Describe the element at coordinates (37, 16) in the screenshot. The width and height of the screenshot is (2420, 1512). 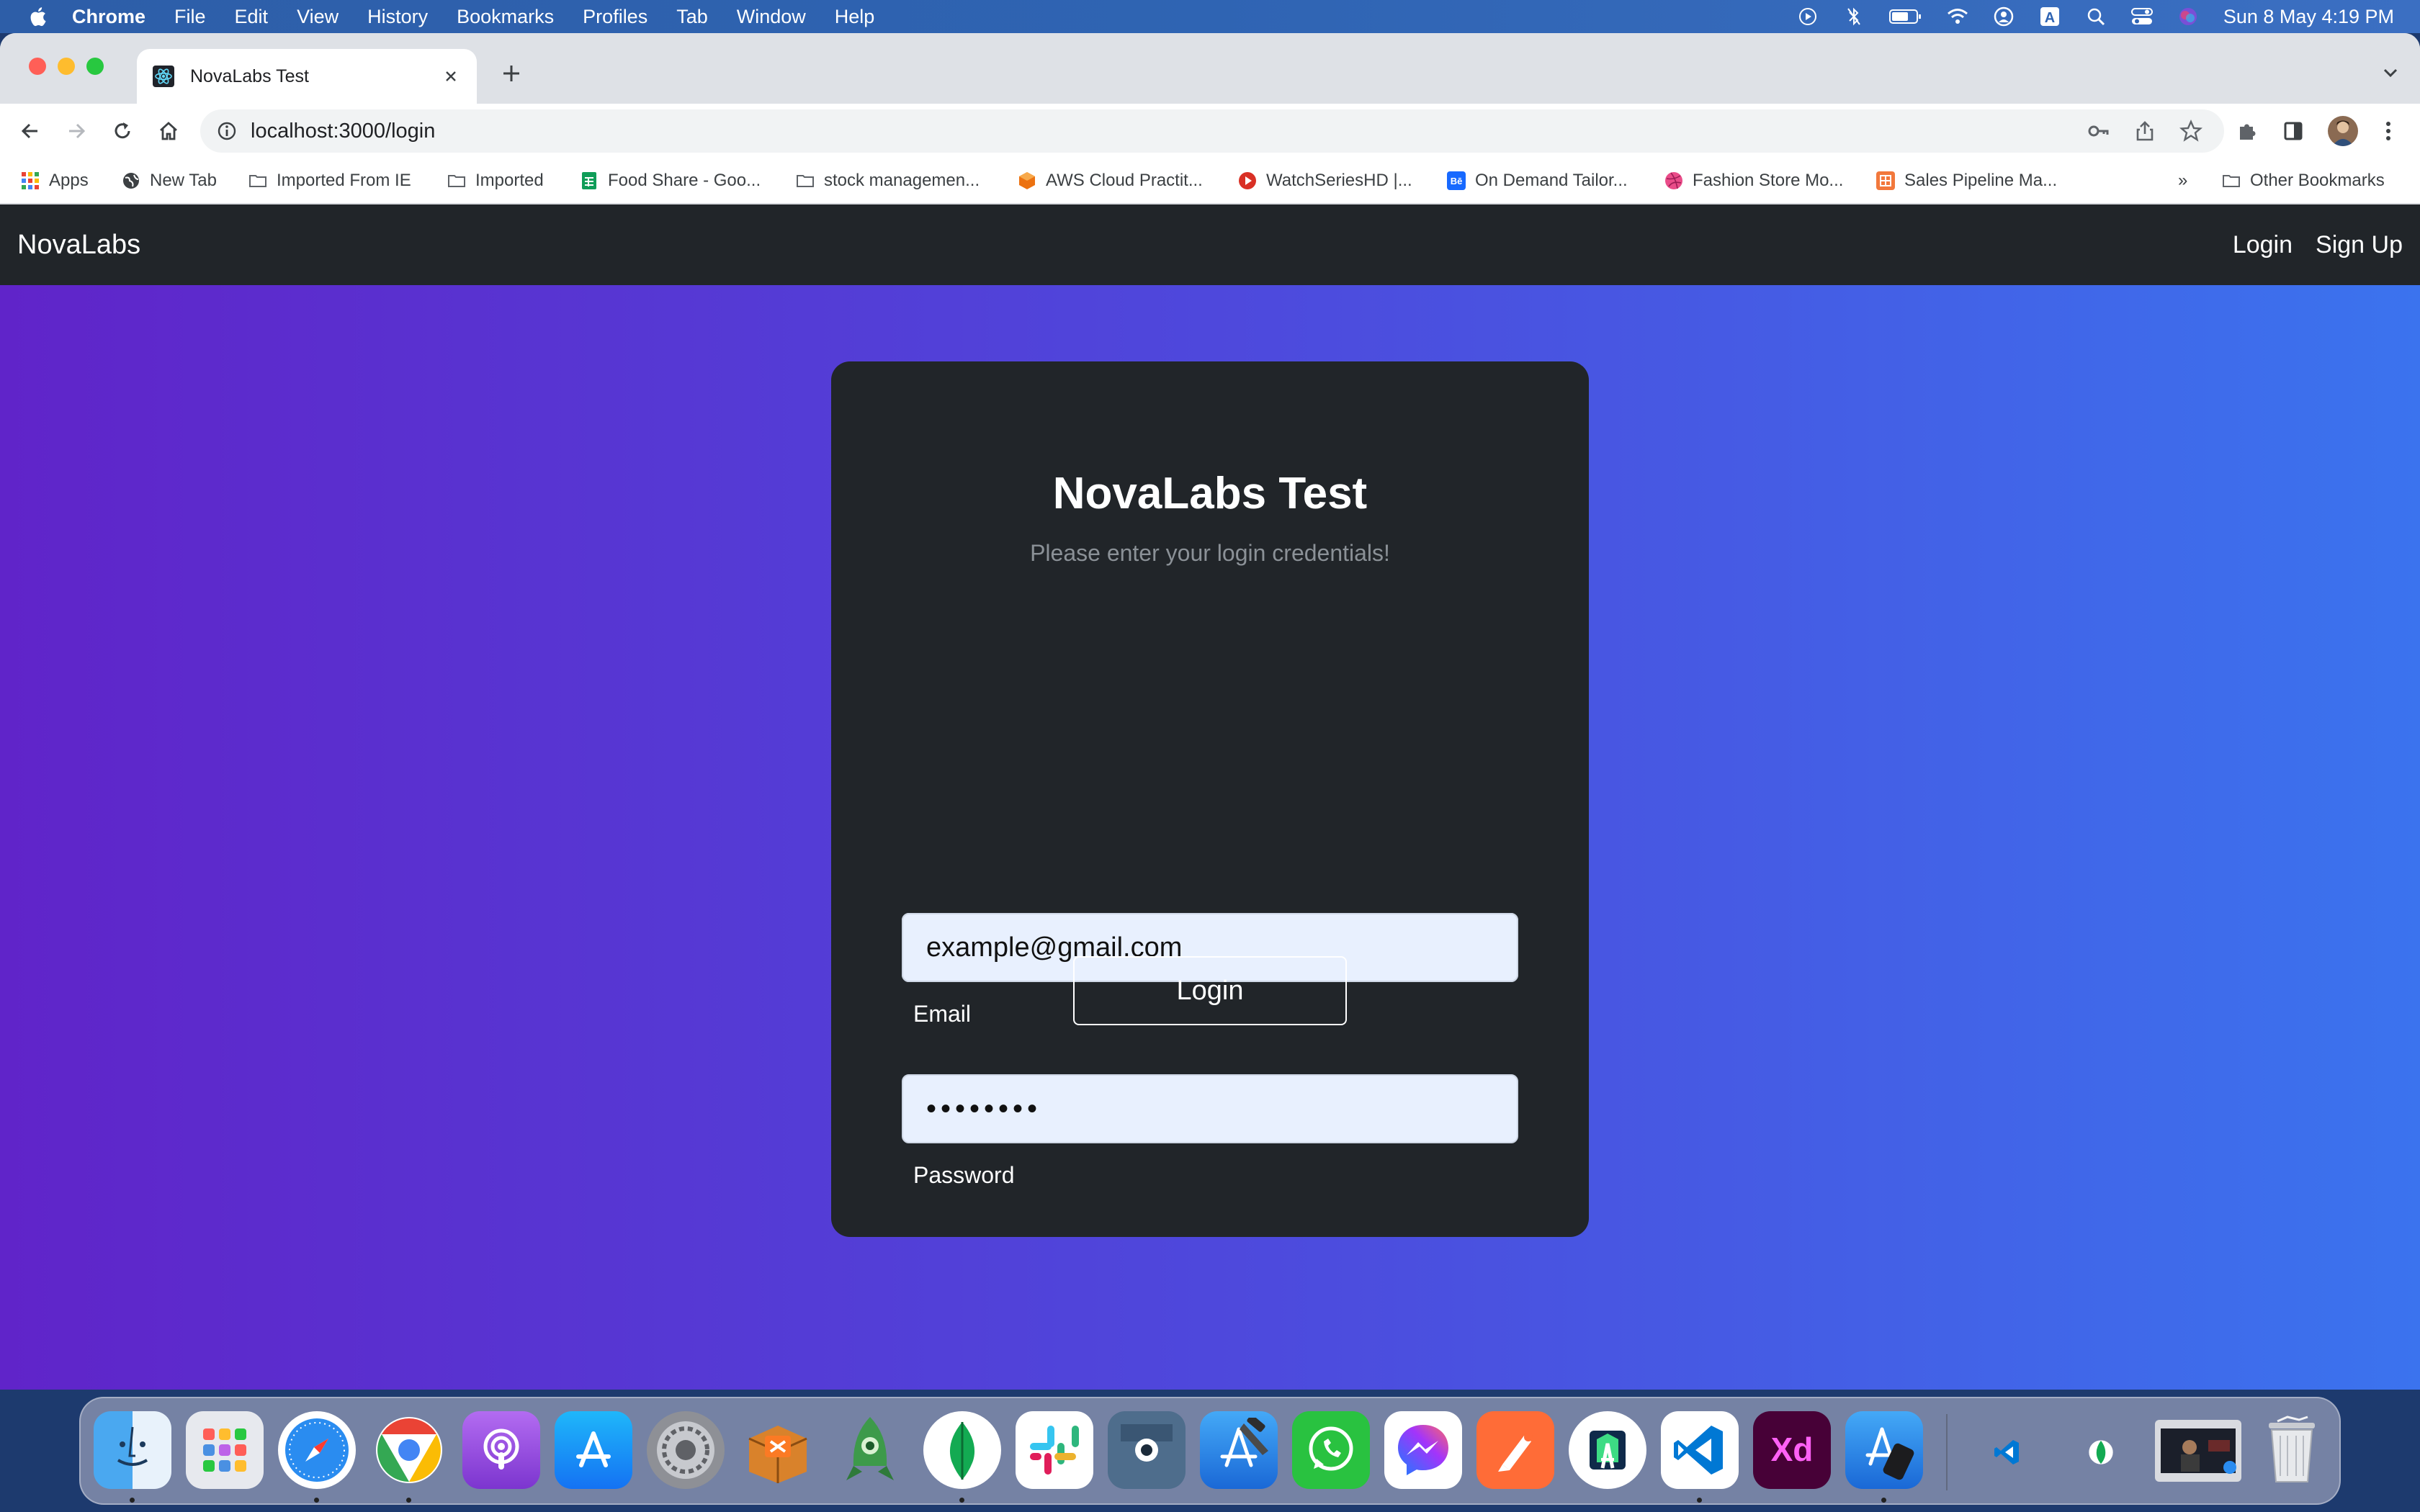
I see `apple-icon` at that location.